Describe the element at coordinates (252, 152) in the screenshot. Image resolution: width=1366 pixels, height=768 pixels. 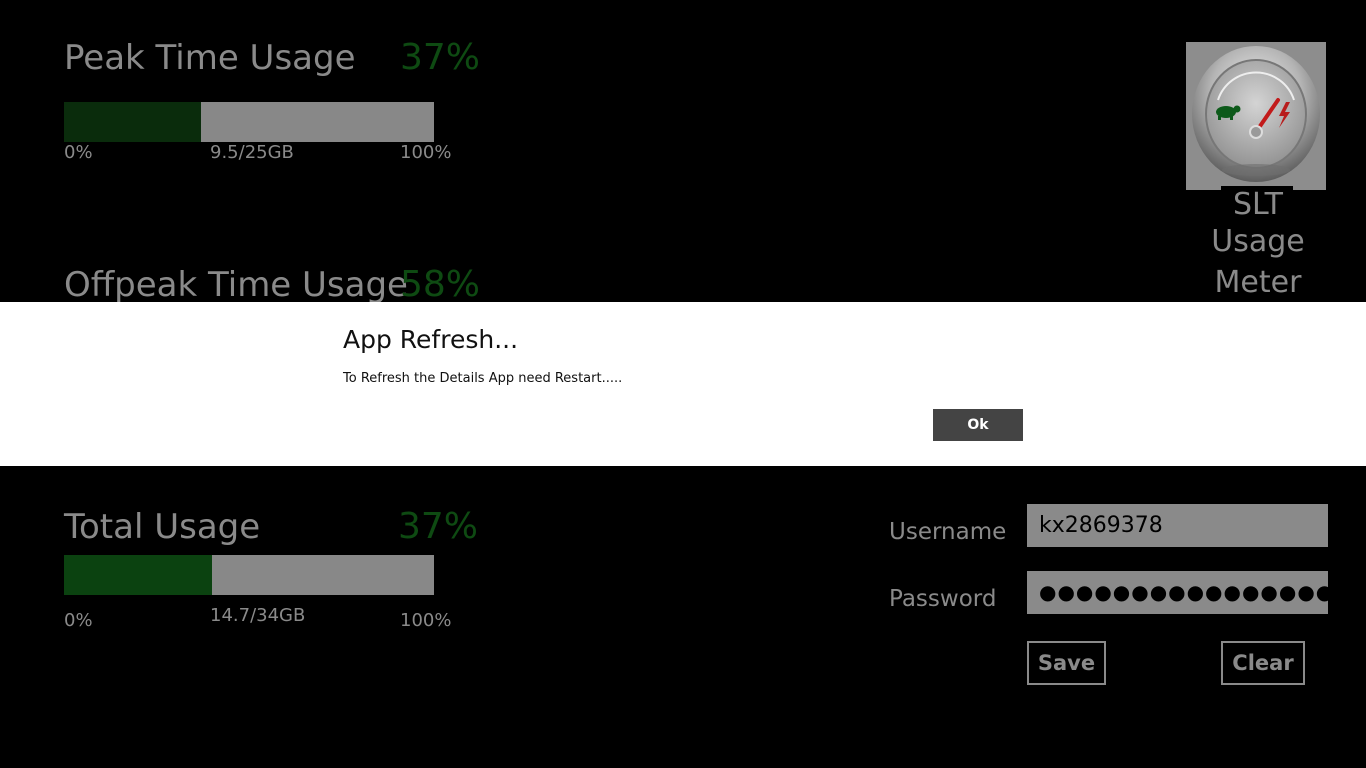
I see `peak-value-label: 9.5/25GB` at that location.